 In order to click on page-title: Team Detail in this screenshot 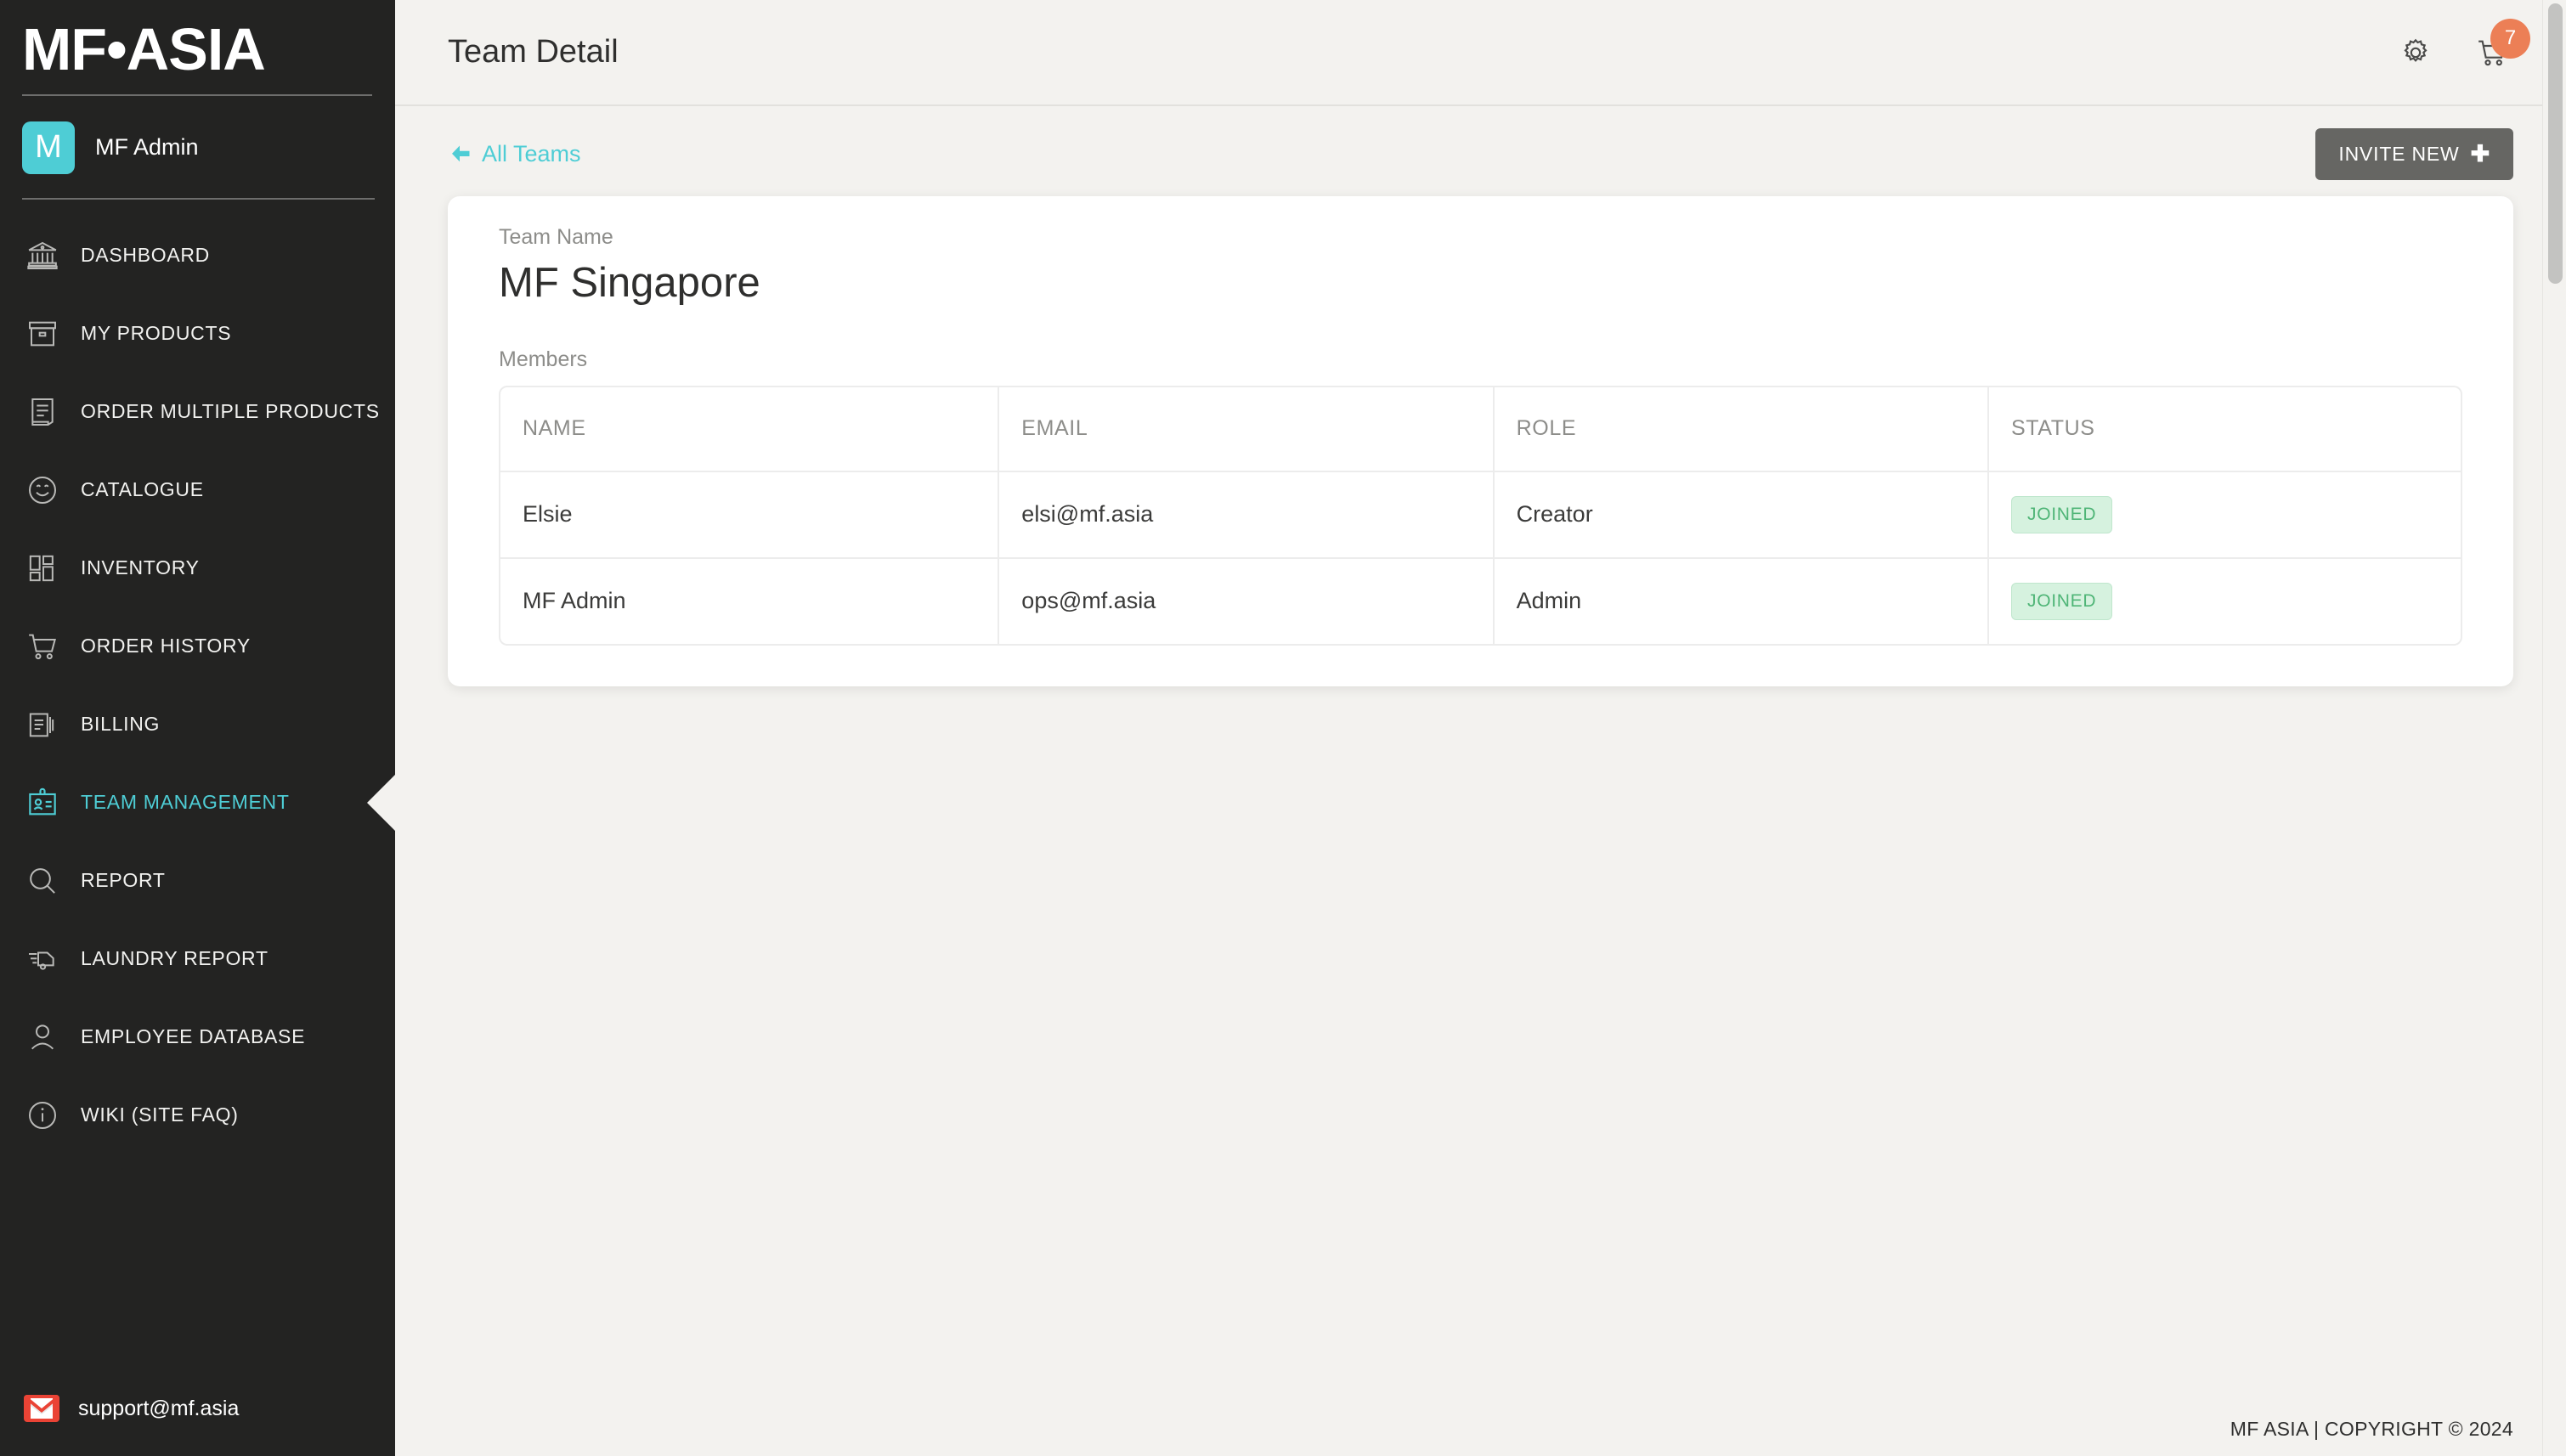, I will do `click(533, 52)`.